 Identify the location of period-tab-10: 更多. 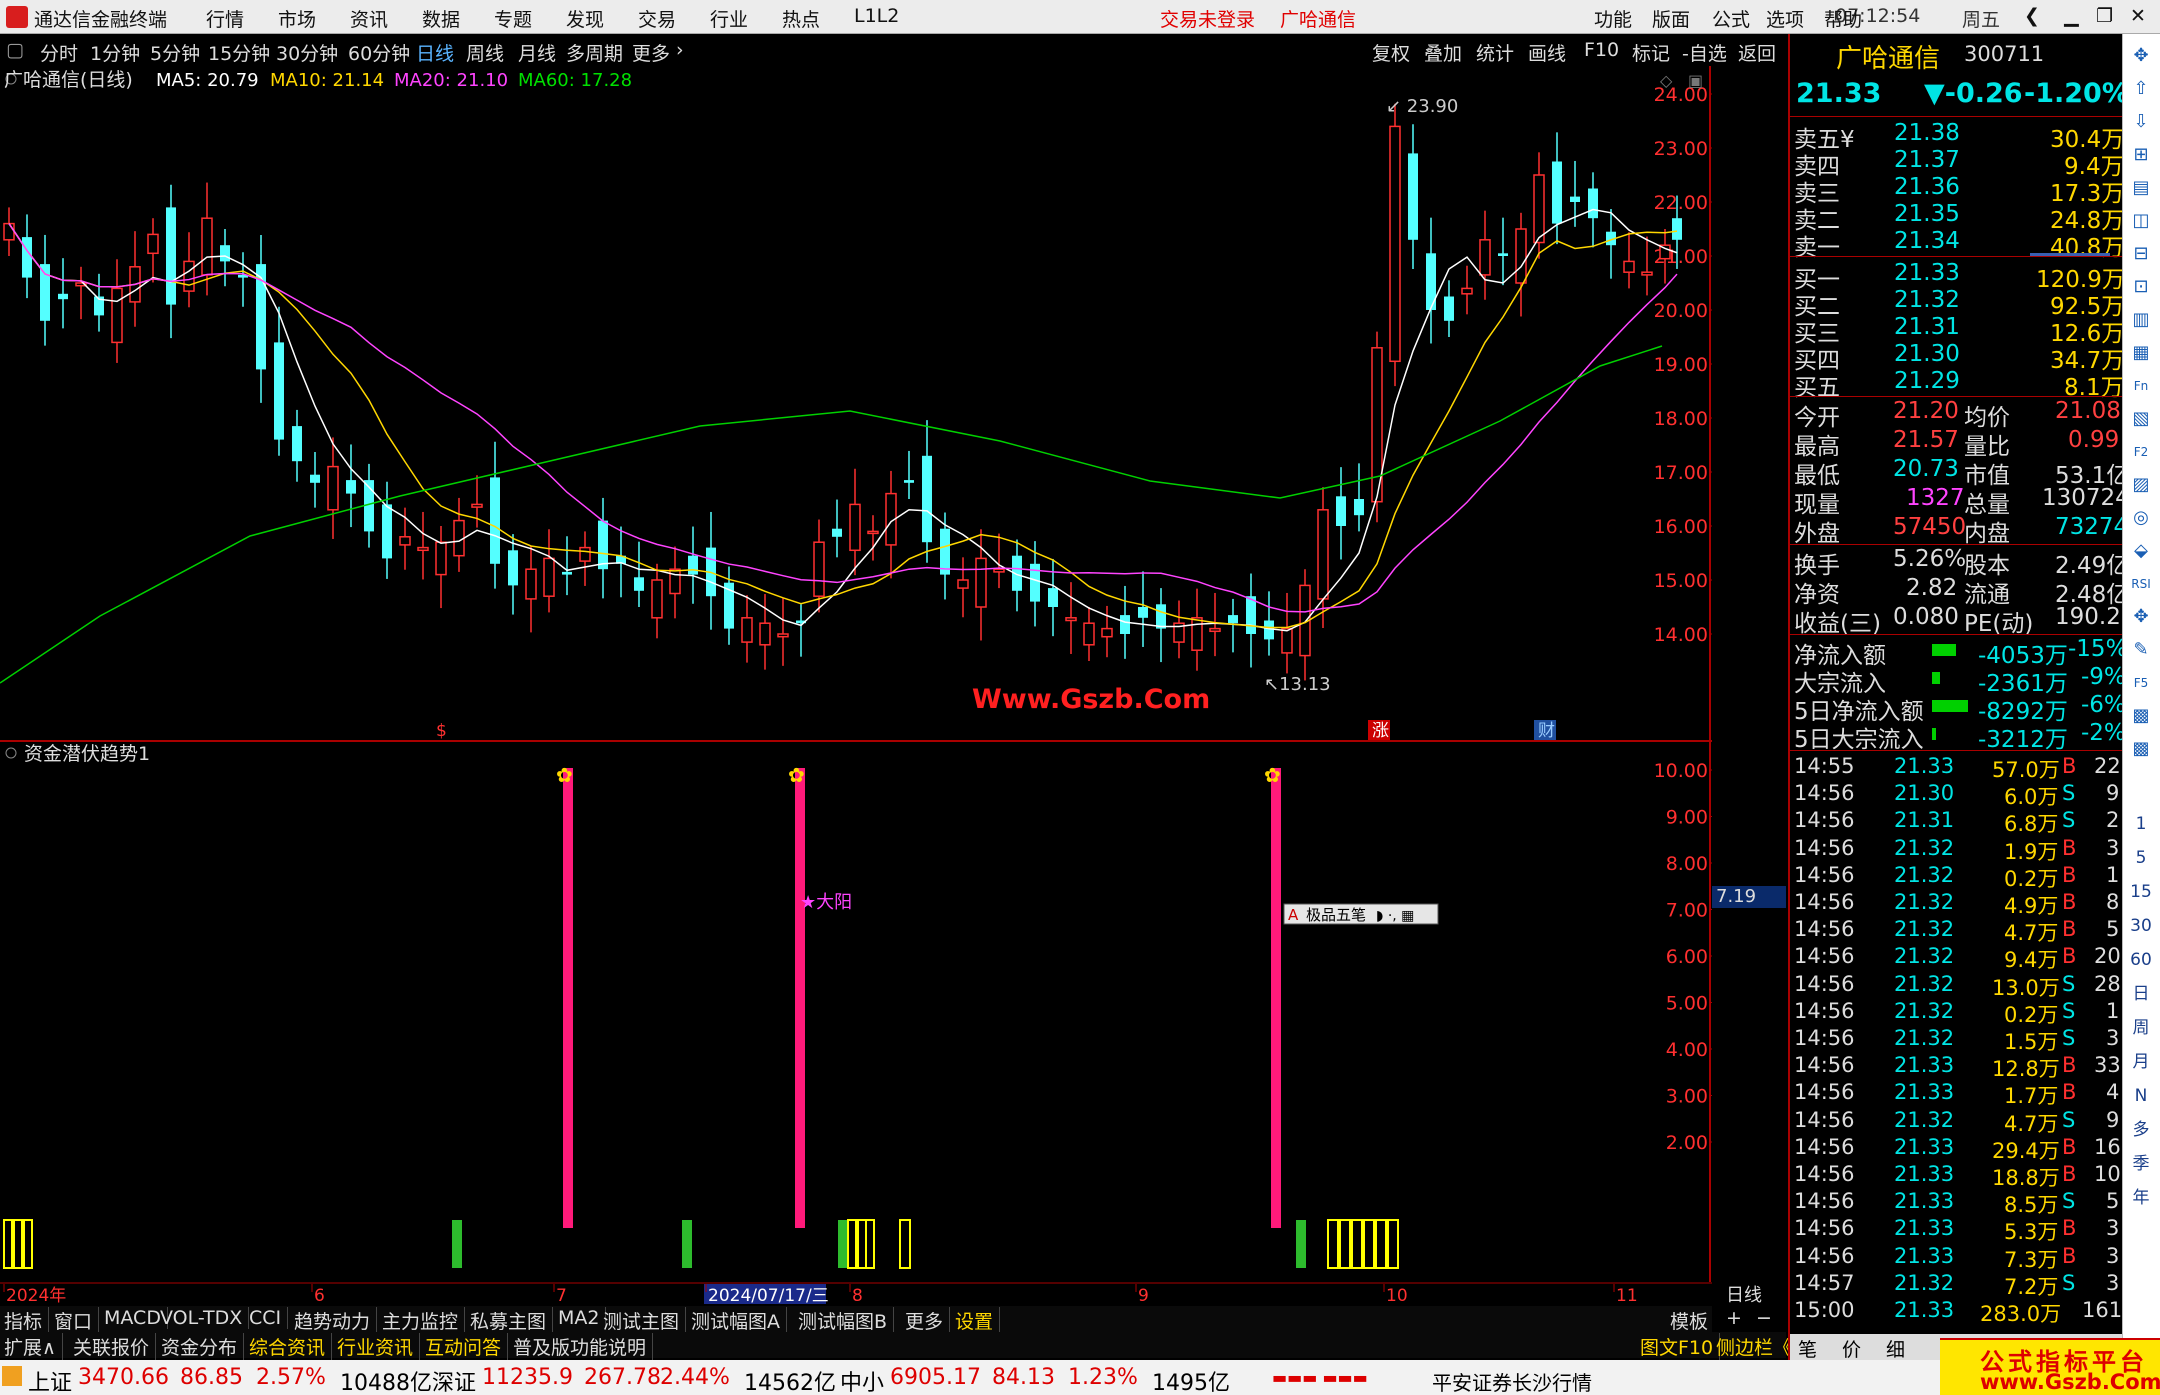
(651, 52).